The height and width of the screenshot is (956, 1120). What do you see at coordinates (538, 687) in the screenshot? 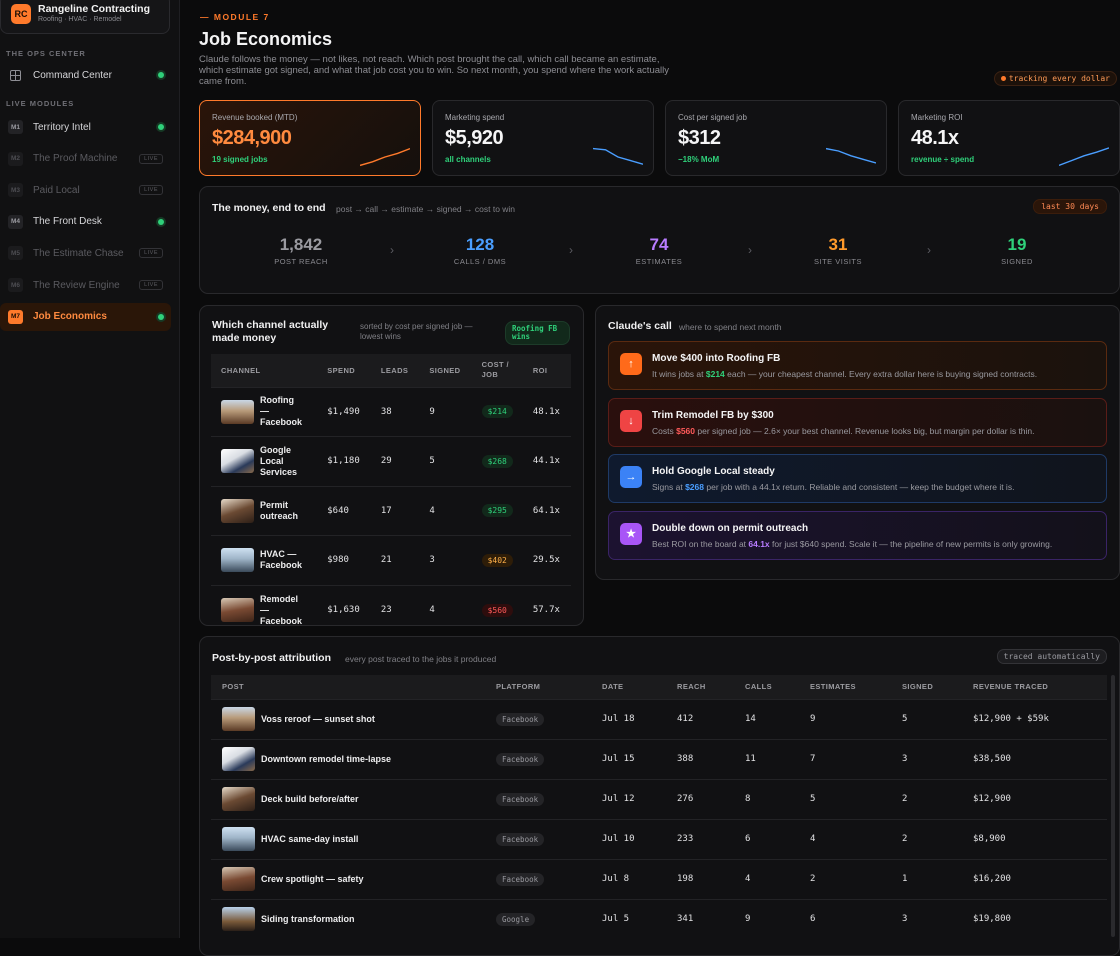
I see `column-header: PLATFORM` at bounding box center [538, 687].